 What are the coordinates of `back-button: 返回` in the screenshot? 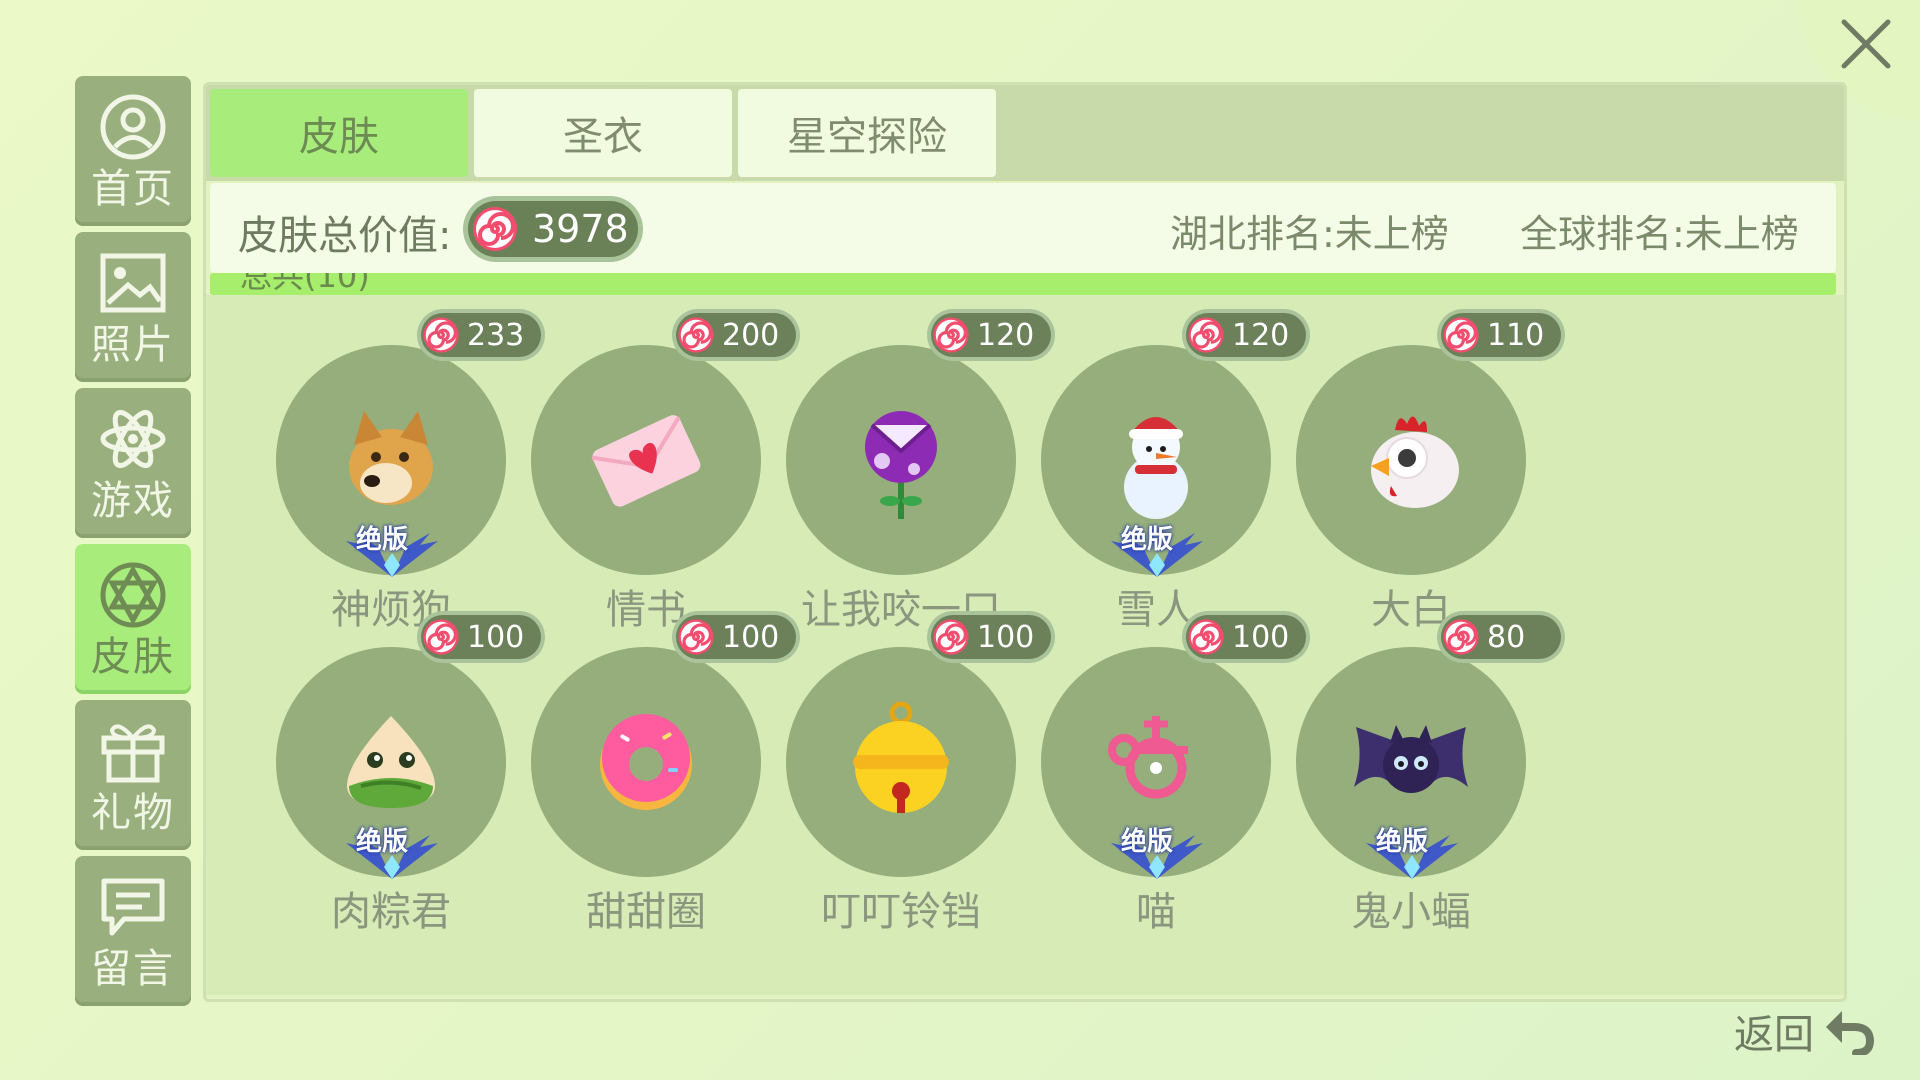 It's located at (1804, 1031).